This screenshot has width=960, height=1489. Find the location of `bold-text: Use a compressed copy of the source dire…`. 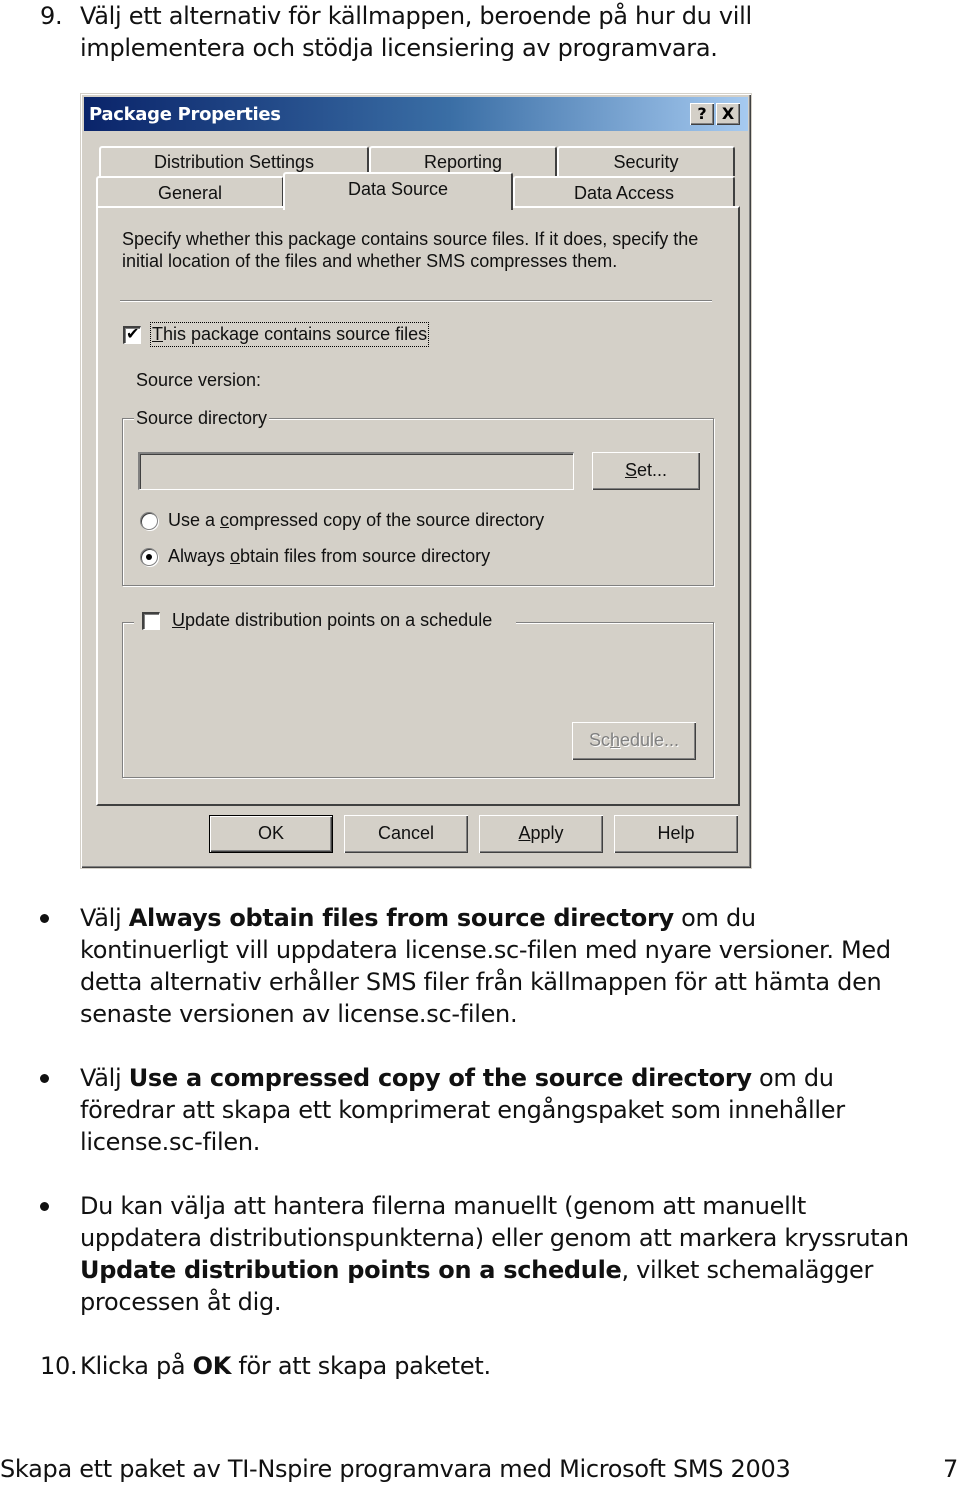

bold-text: Use a compressed copy of the source dire… is located at coordinates (440, 1078).